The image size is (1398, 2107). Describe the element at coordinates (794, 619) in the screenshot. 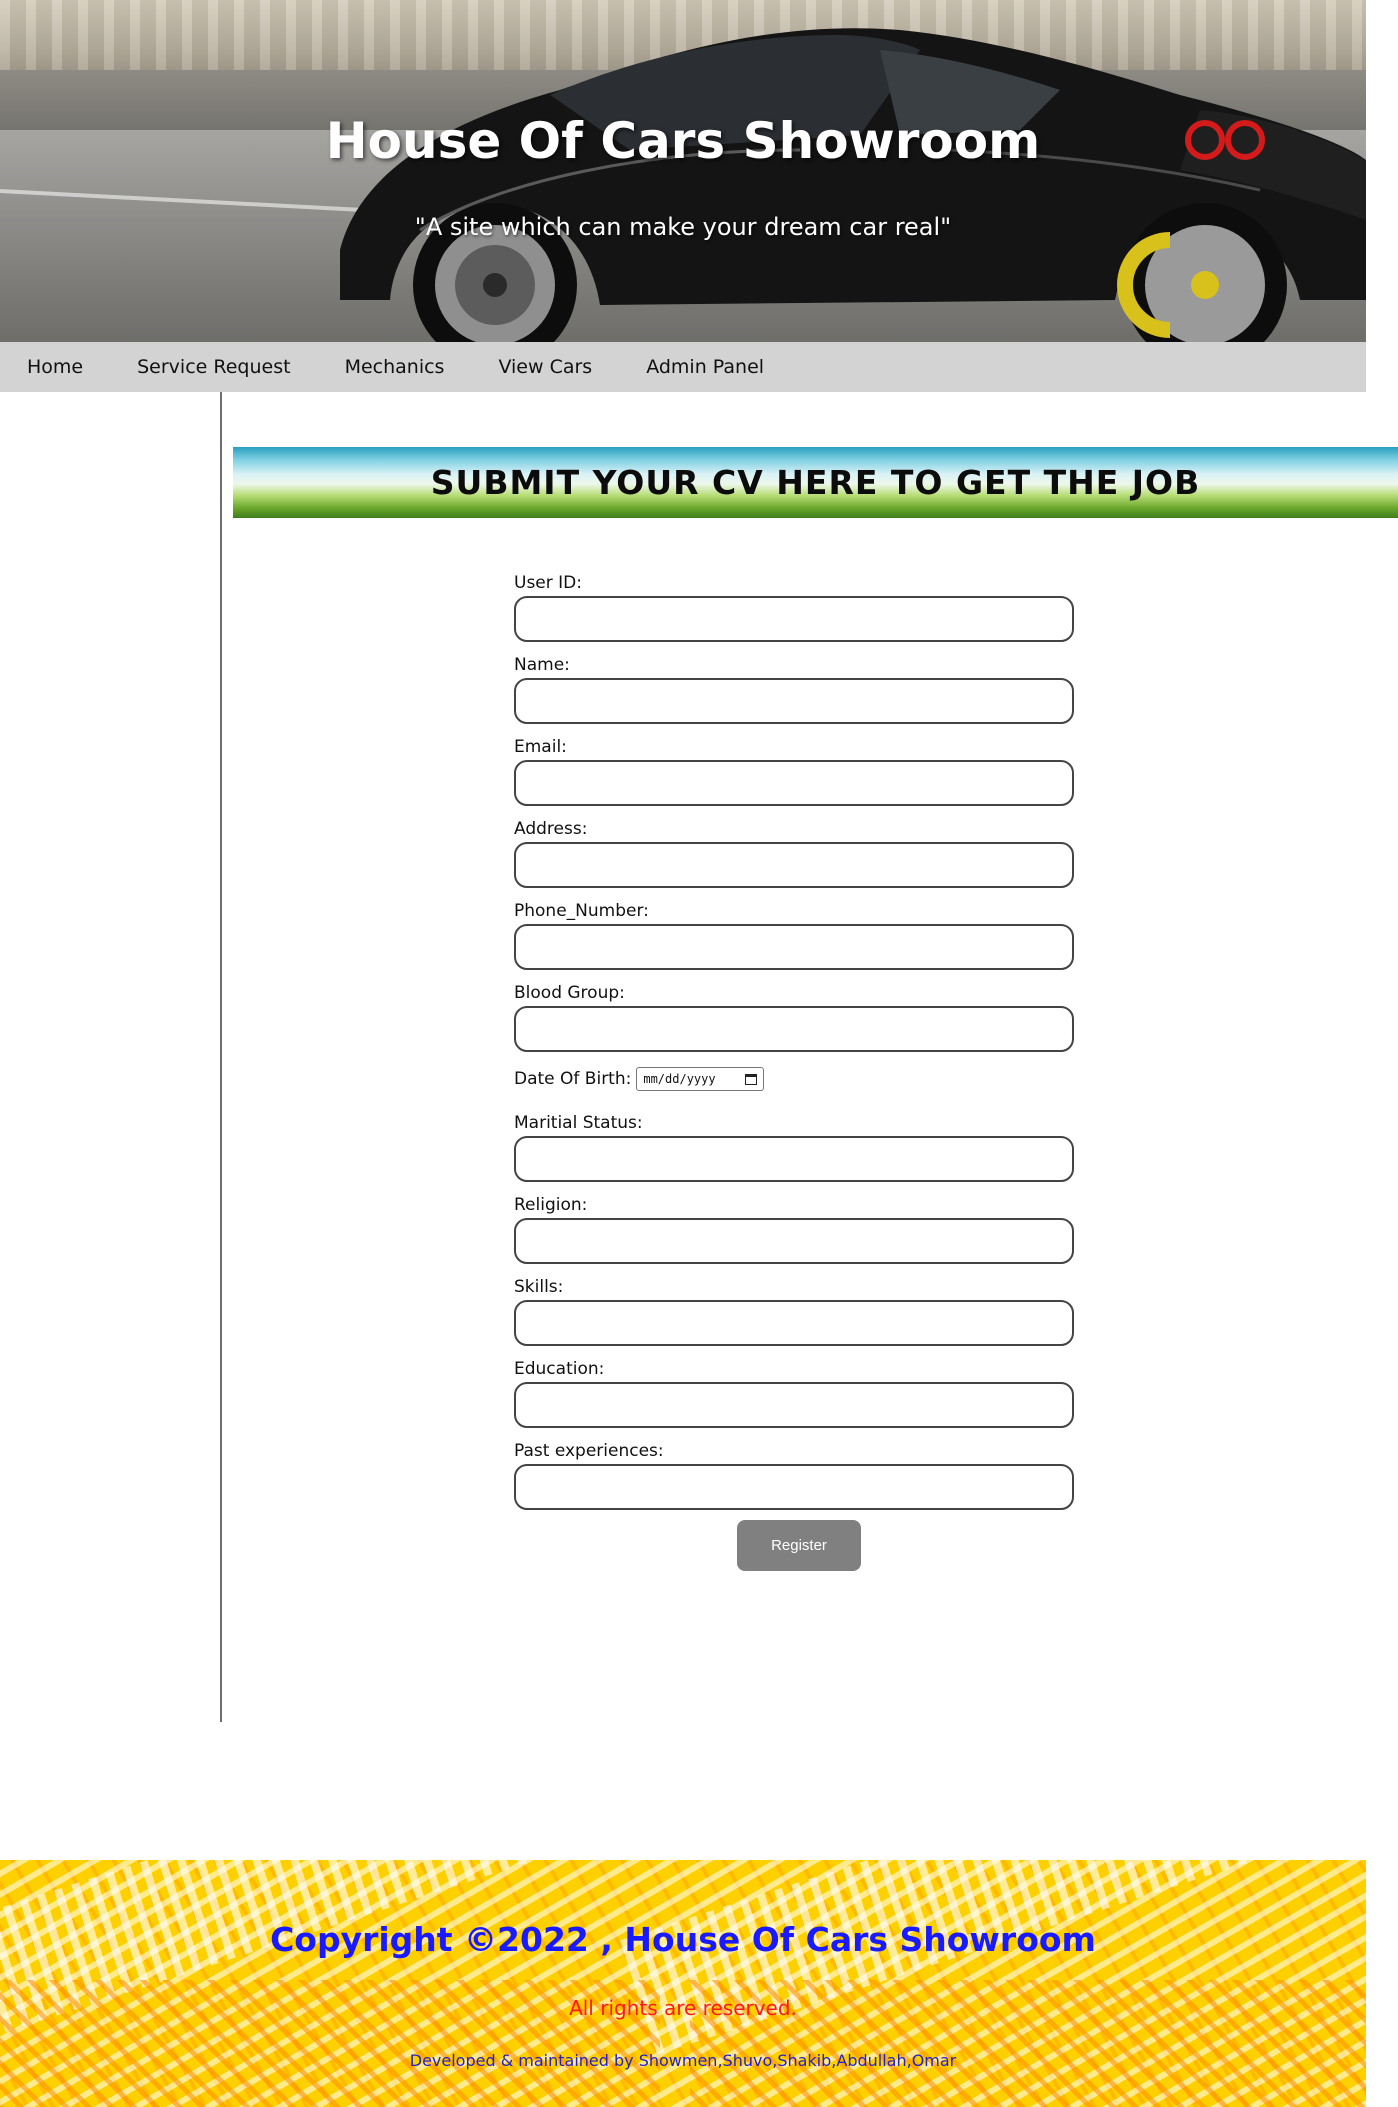

I see `user-id-input` at that location.